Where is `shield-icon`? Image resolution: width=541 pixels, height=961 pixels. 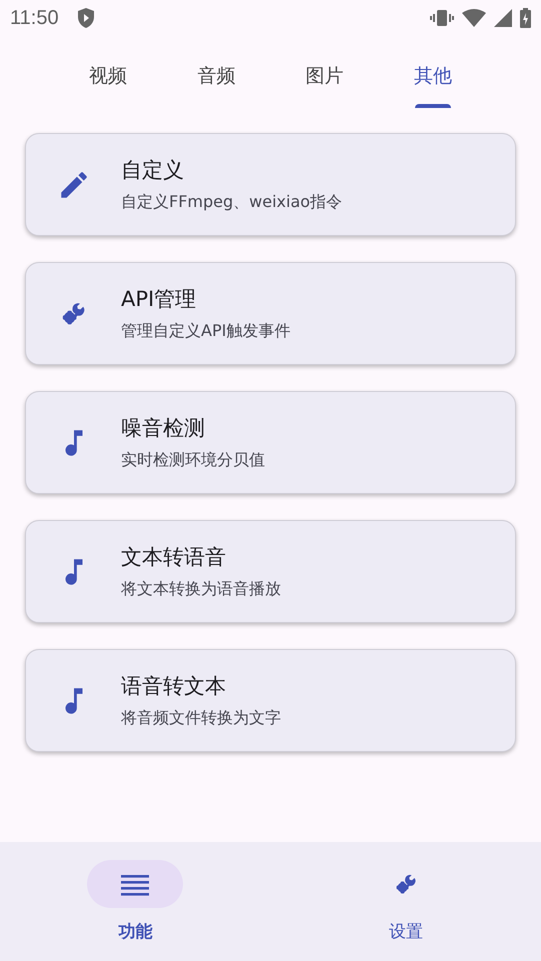 shield-icon is located at coordinates (85, 18).